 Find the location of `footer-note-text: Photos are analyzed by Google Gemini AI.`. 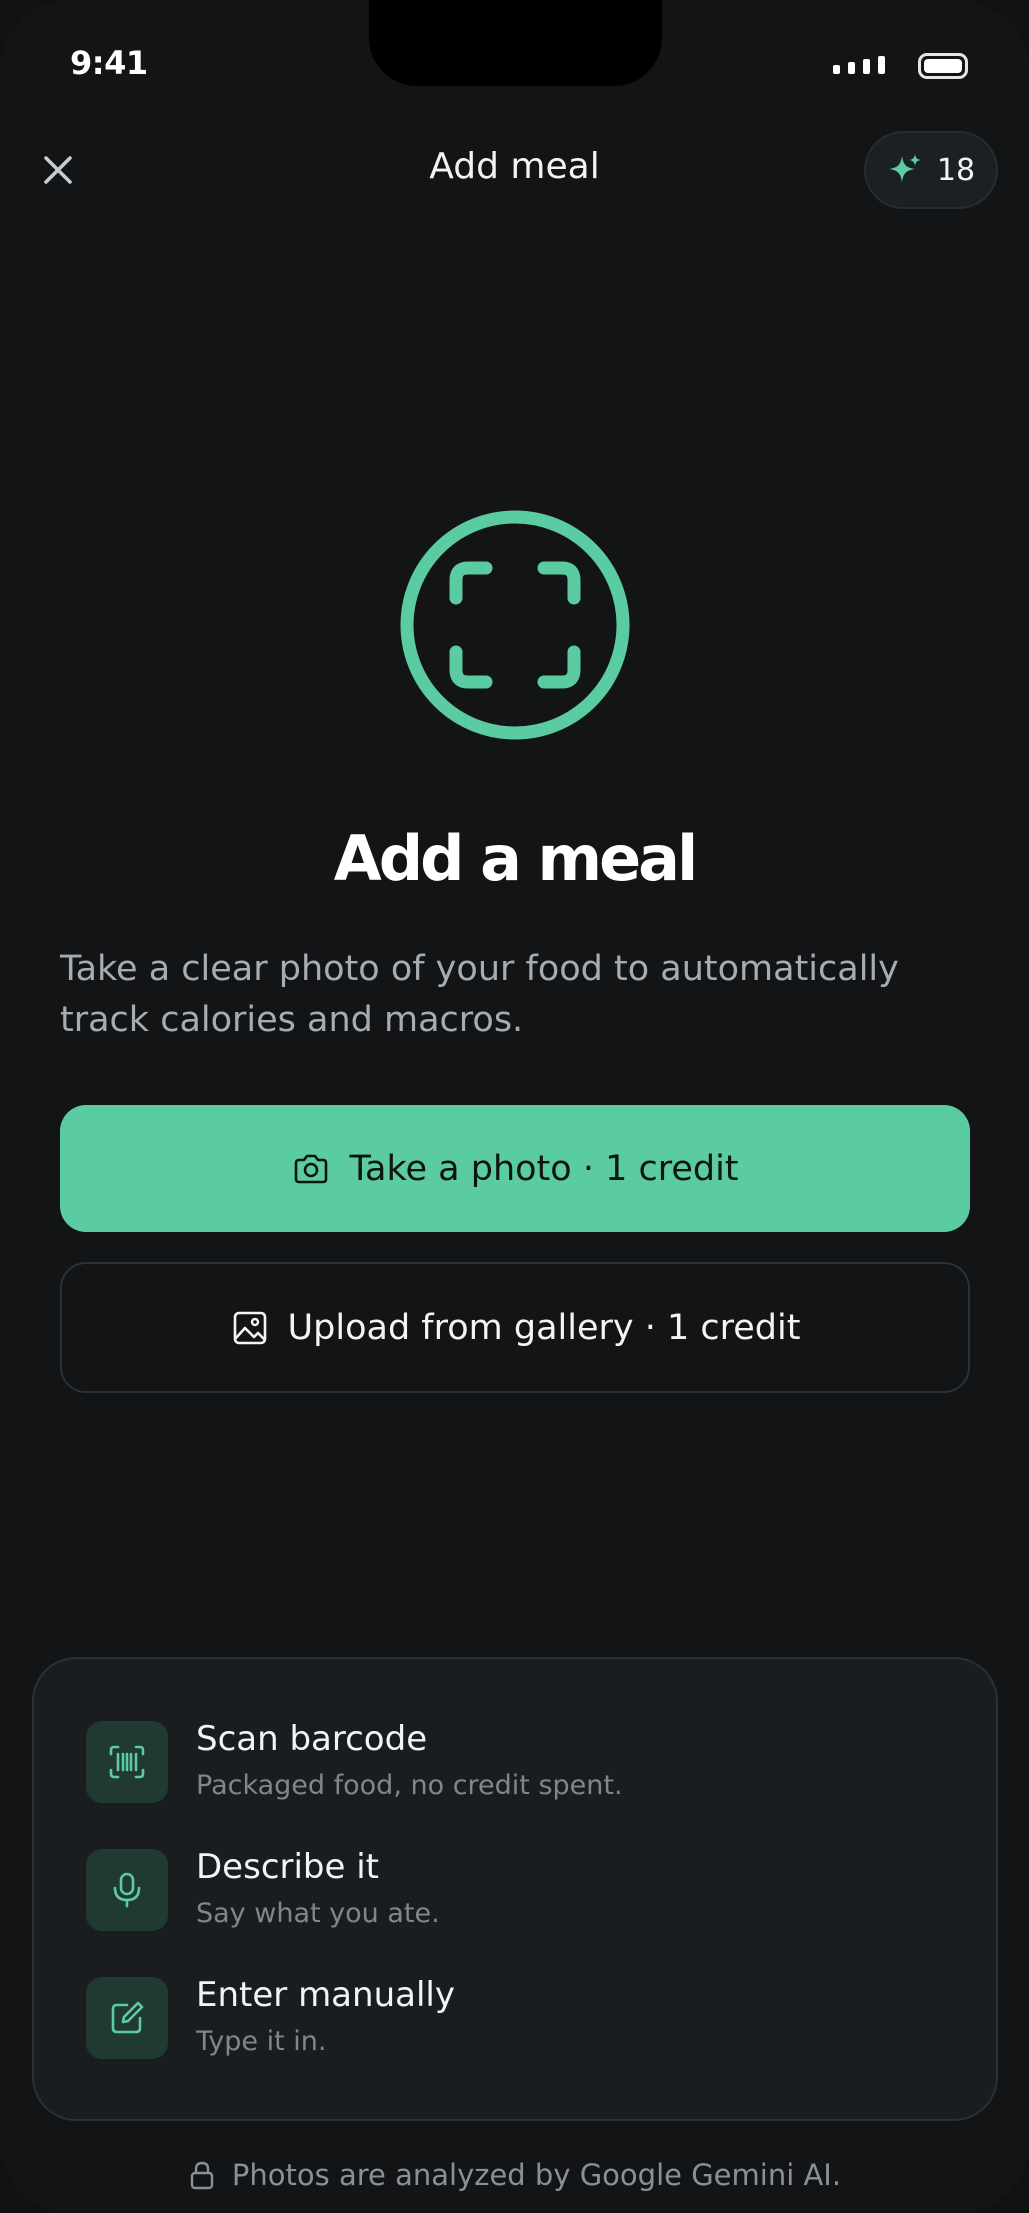

footer-note-text: Photos are analyzed by Google Gemini AI. is located at coordinates (536, 2175).